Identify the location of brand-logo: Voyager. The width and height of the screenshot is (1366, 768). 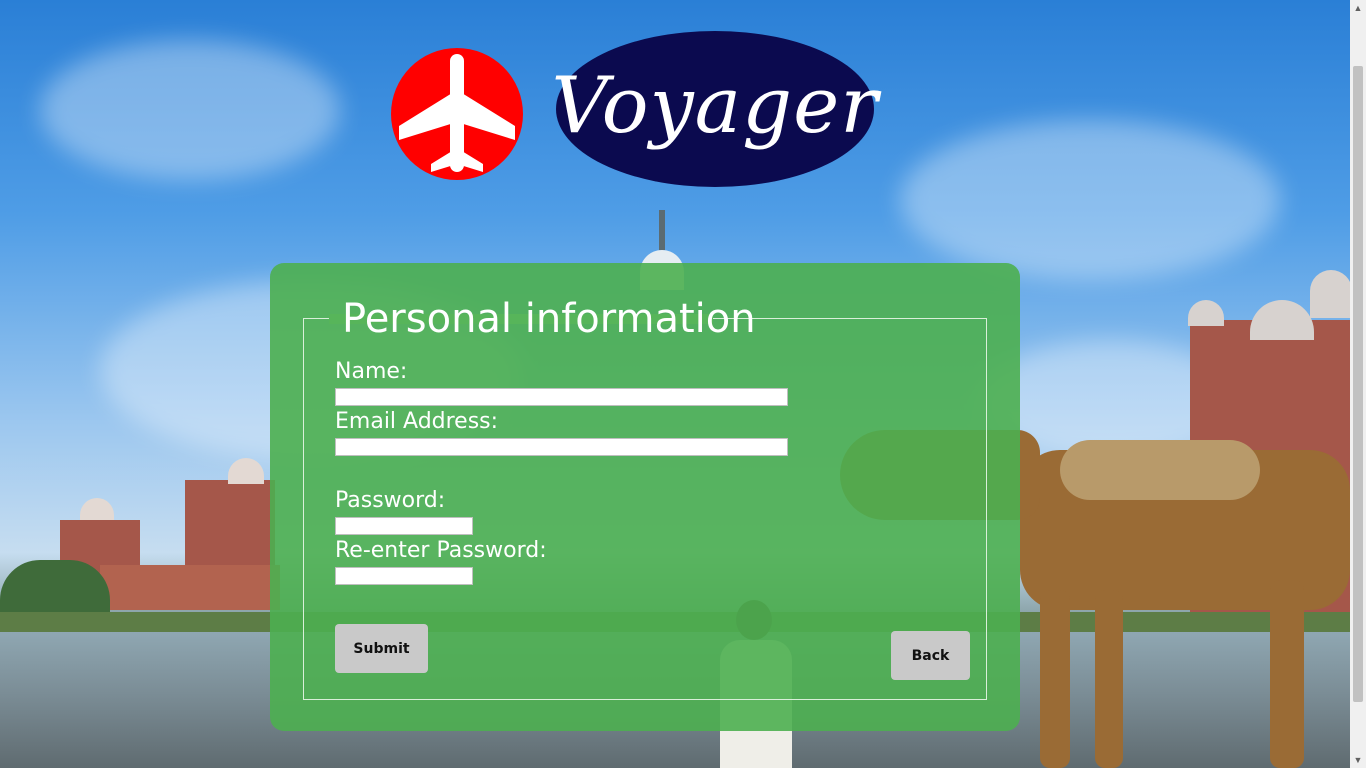
(714, 109).